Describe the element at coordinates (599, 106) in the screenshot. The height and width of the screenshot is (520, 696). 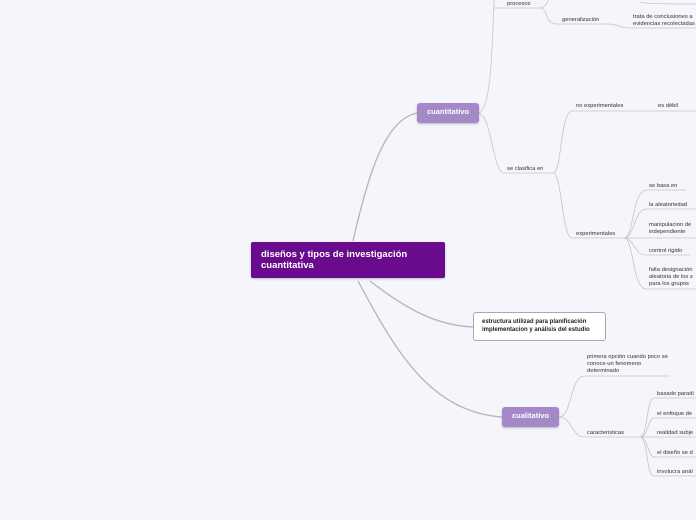
I see `subtopic-no-experimentales: no experimentales` at that location.